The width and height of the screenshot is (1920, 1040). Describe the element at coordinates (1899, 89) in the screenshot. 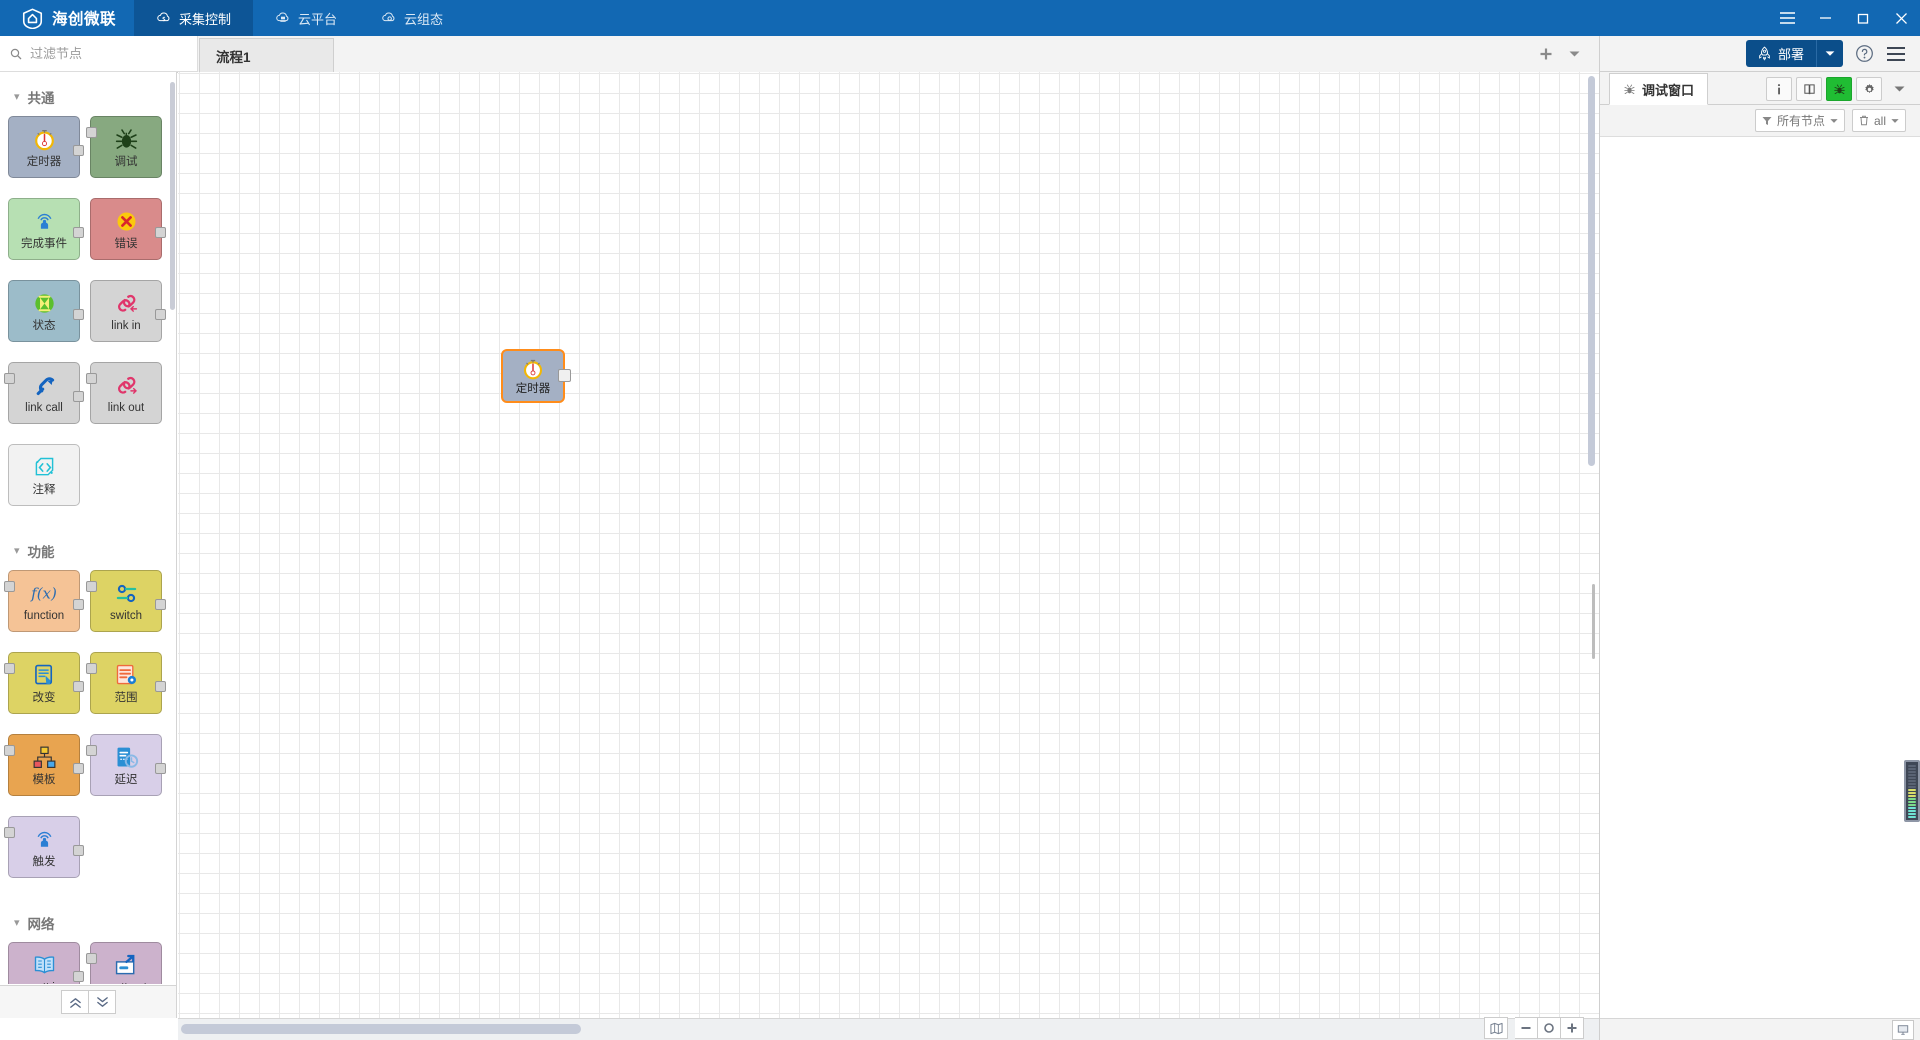

I see `sidebar-menu-button` at that location.